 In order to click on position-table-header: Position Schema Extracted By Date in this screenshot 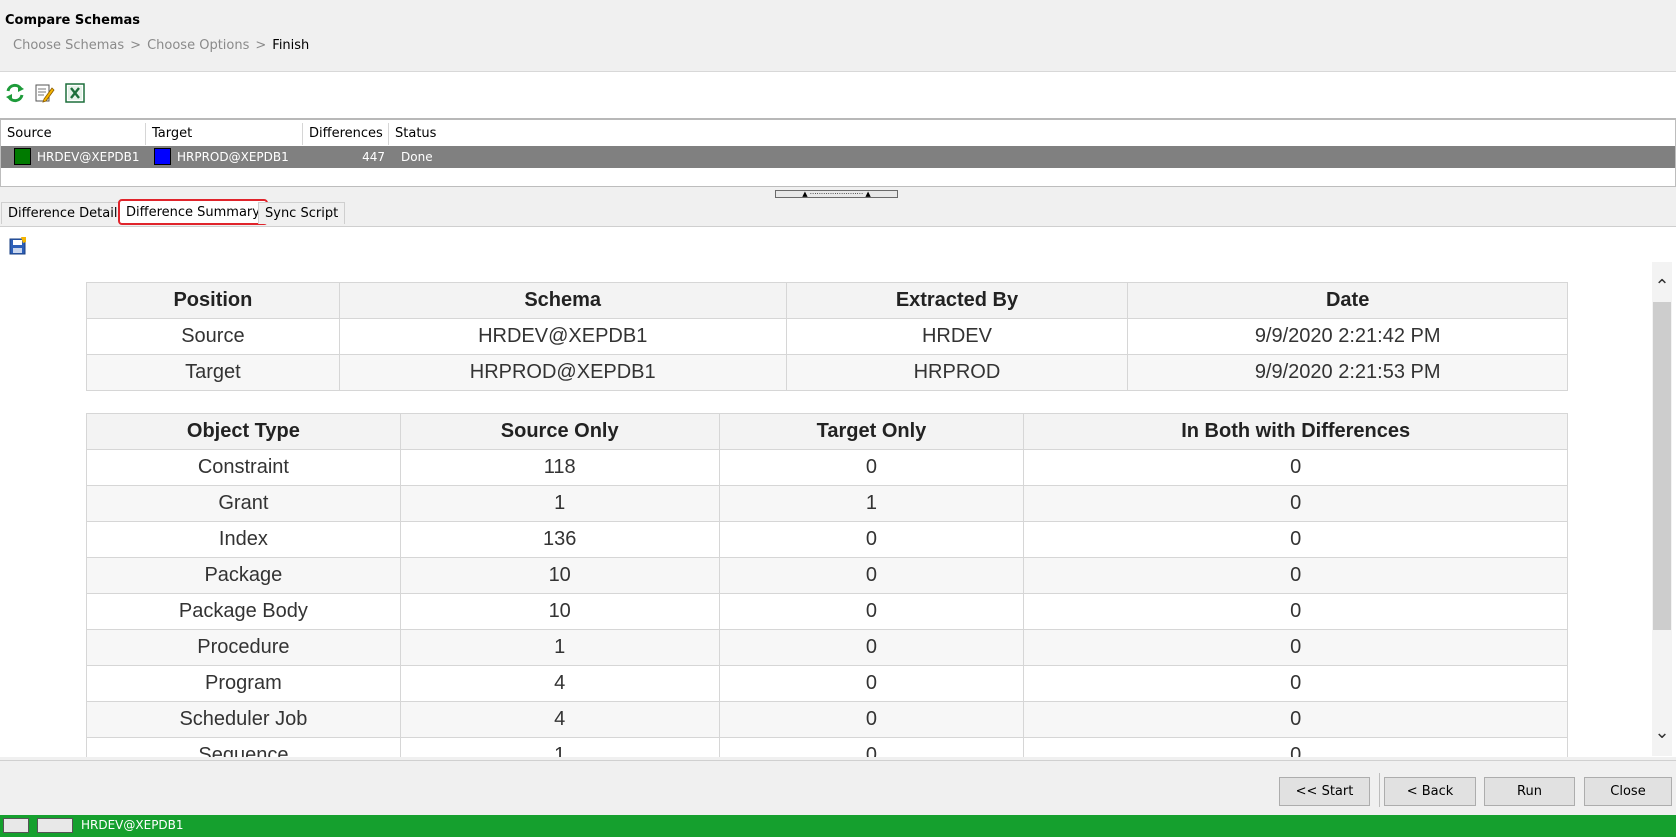, I will do `click(827, 300)`.